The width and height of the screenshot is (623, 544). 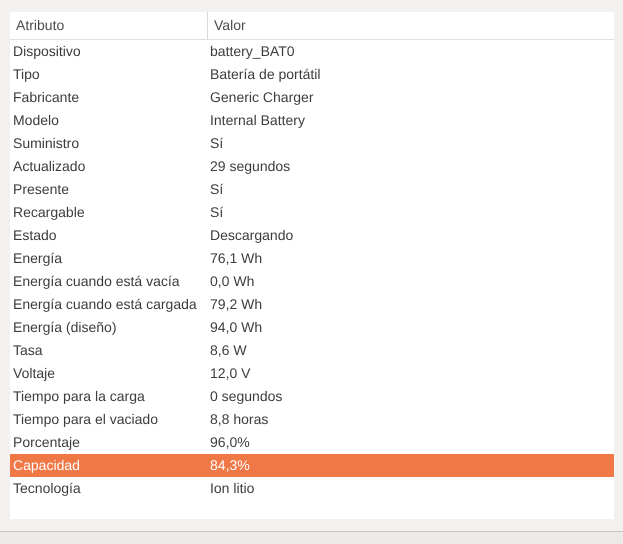 I want to click on attribute-cell: Voltaje, so click(x=34, y=373).